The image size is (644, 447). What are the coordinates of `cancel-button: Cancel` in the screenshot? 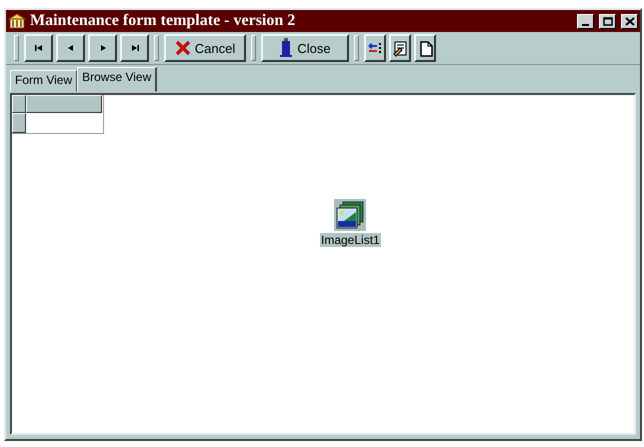 It's located at (205, 48).